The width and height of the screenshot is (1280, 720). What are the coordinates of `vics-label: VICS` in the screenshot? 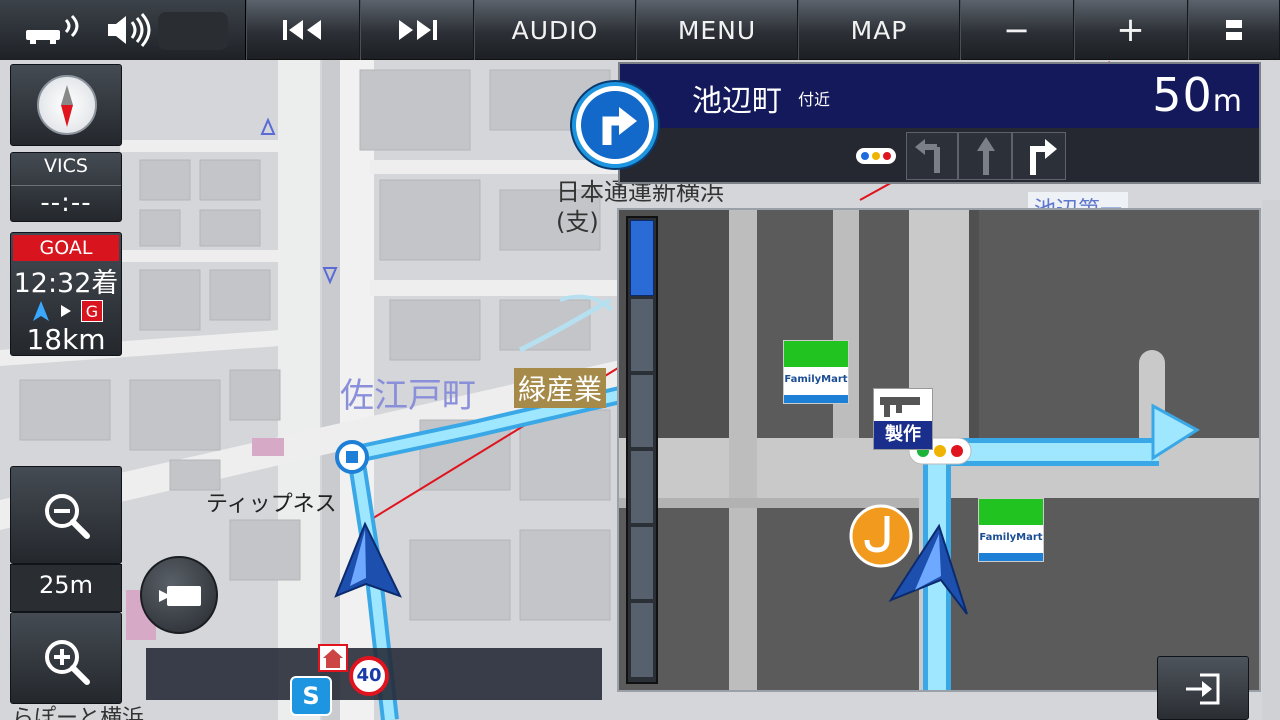 It's located at (66, 166).